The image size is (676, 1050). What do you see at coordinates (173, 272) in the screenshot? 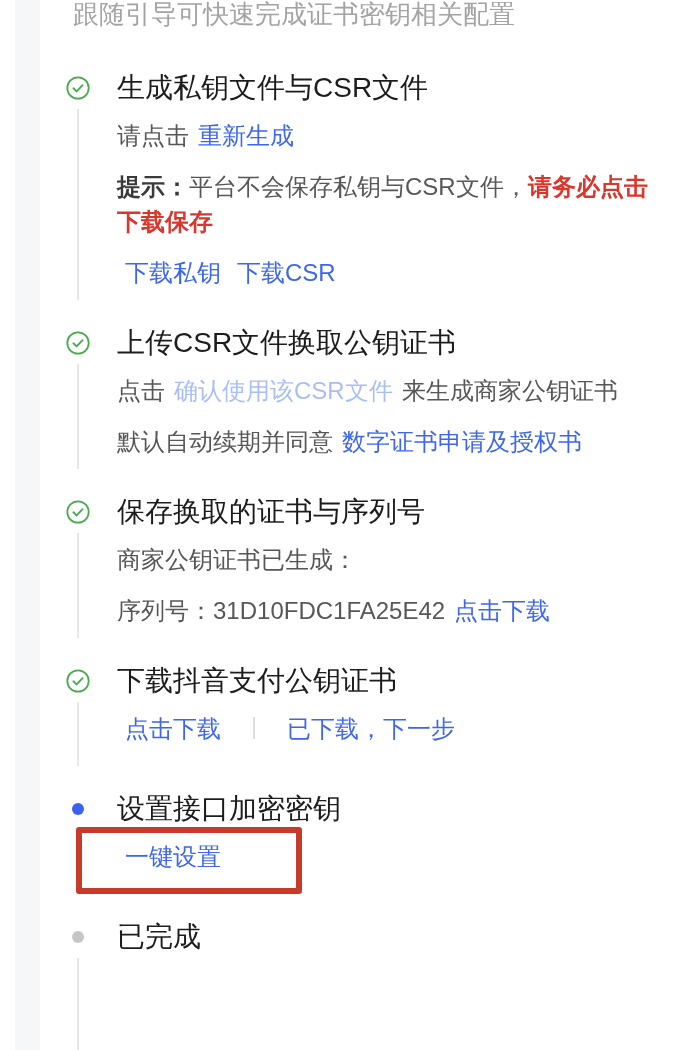
I see `text-link-button: 下载私钥` at bounding box center [173, 272].